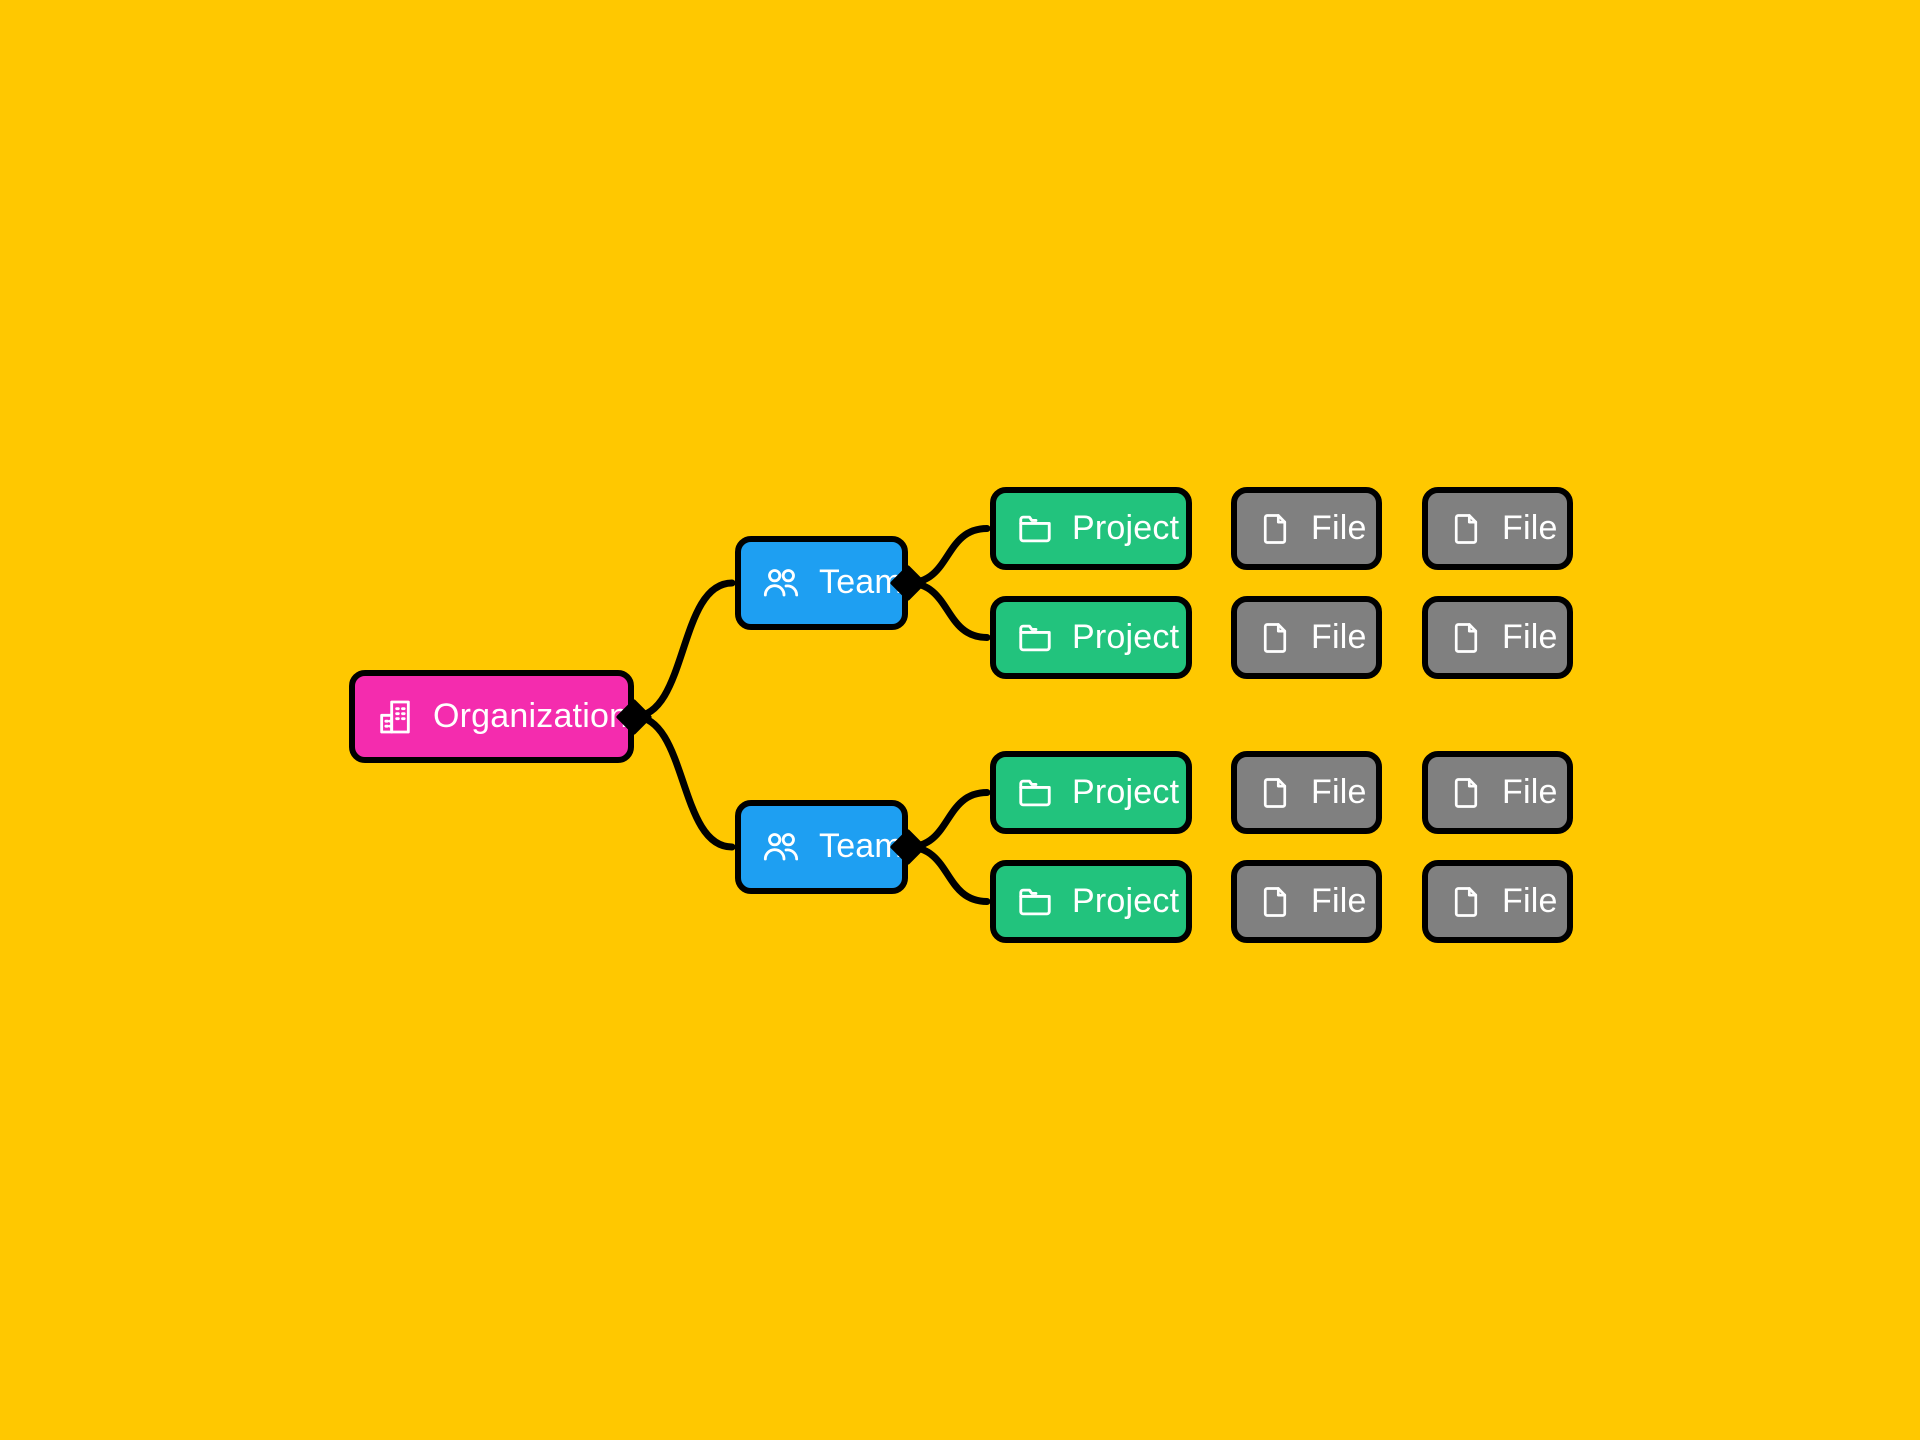 The width and height of the screenshot is (1920, 1440). Describe the element at coordinates (810, 715) in the screenshot. I see `edge-layer` at that location.